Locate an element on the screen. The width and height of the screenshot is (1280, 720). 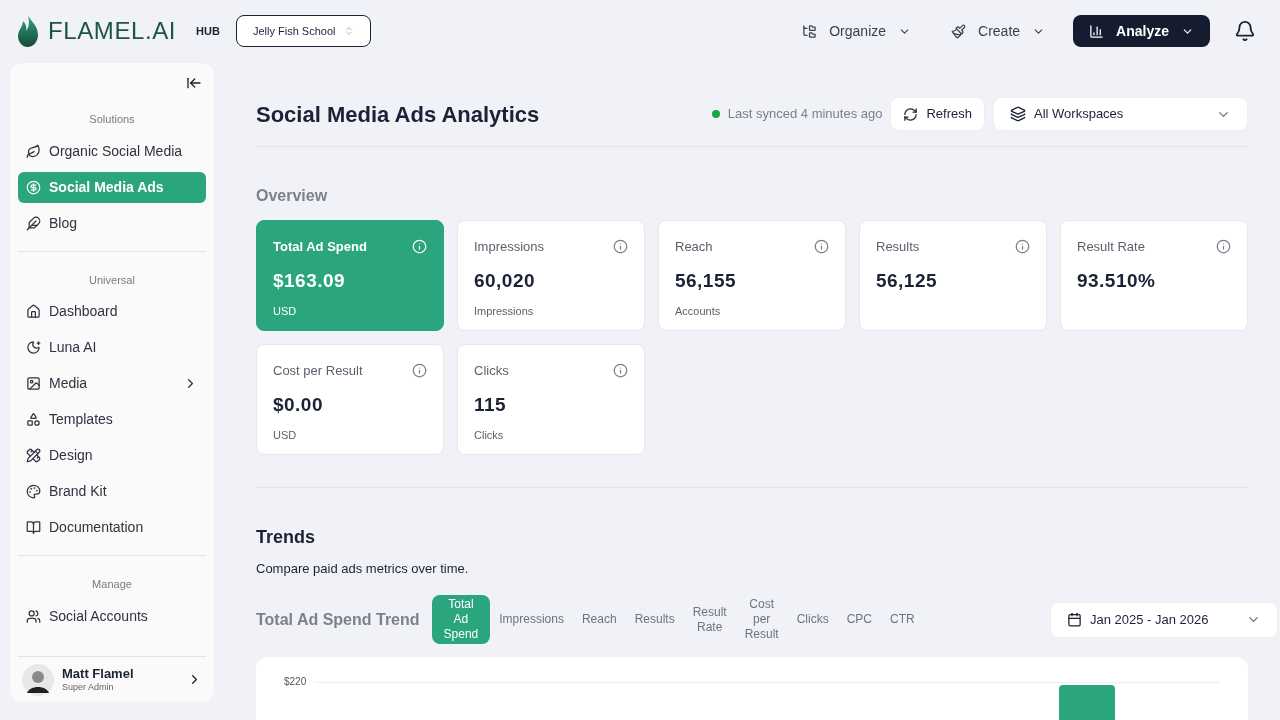
metric-tab: Impressions is located at coordinates (531, 619).